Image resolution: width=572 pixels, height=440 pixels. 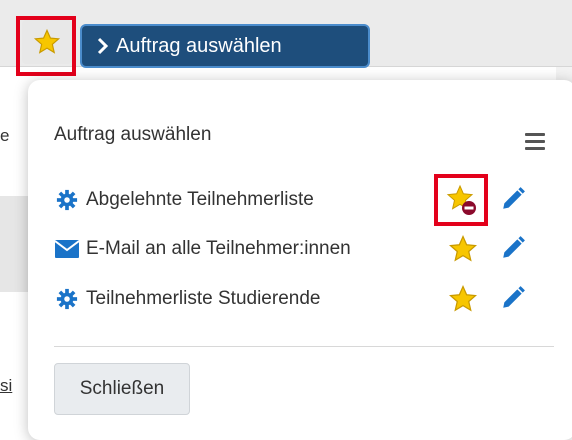 I want to click on page-text-fragment: e, so click(x=5, y=135).